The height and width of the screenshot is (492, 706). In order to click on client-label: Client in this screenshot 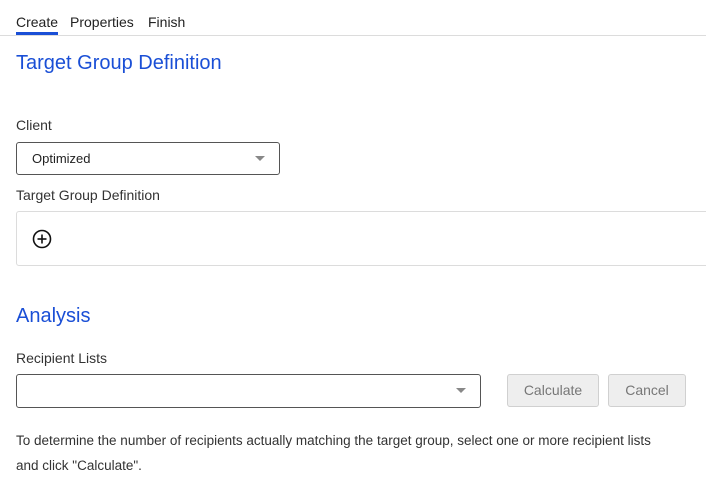, I will do `click(34, 125)`.